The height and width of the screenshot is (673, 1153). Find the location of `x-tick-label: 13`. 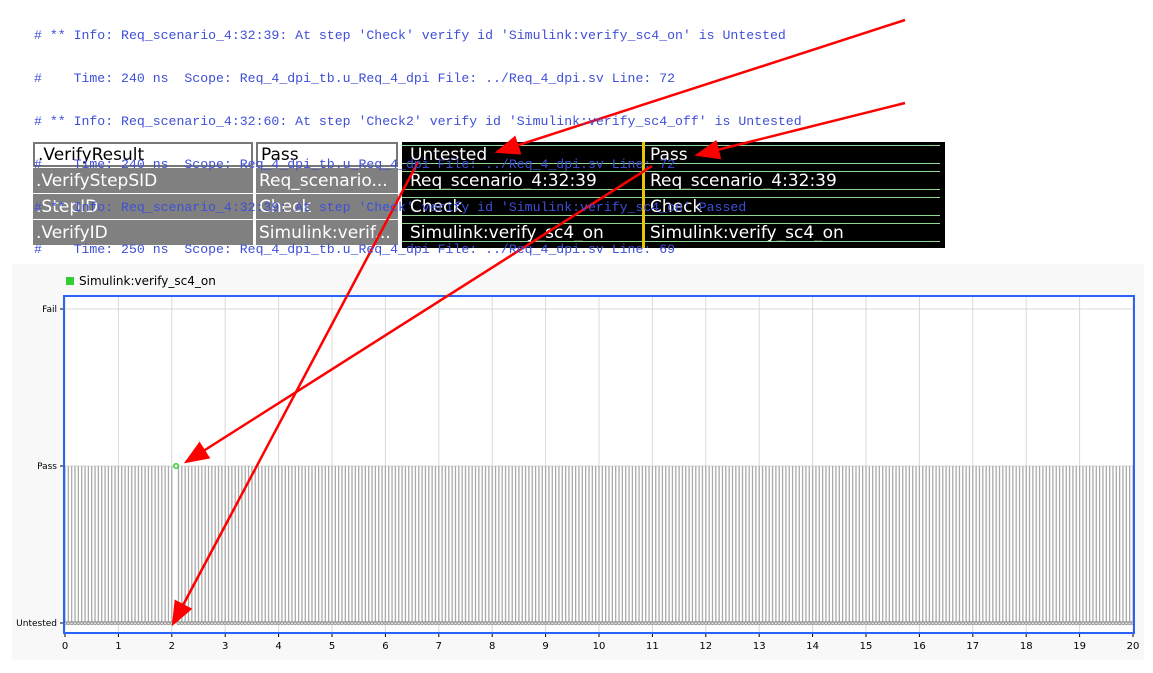

x-tick-label: 13 is located at coordinates (759, 646).